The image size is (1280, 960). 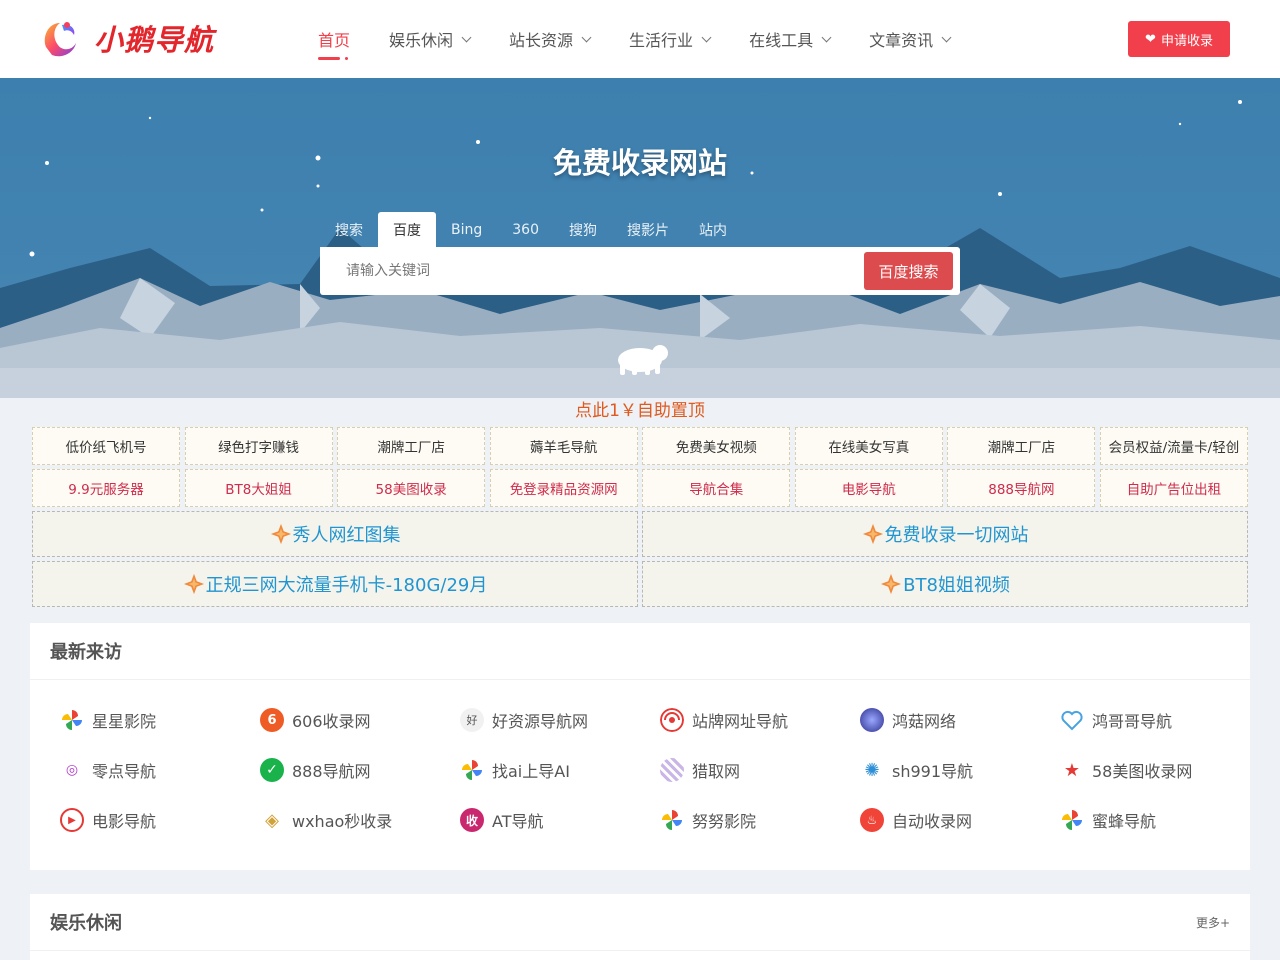 I want to click on nav-label: 首页, so click(x=334, y=40).